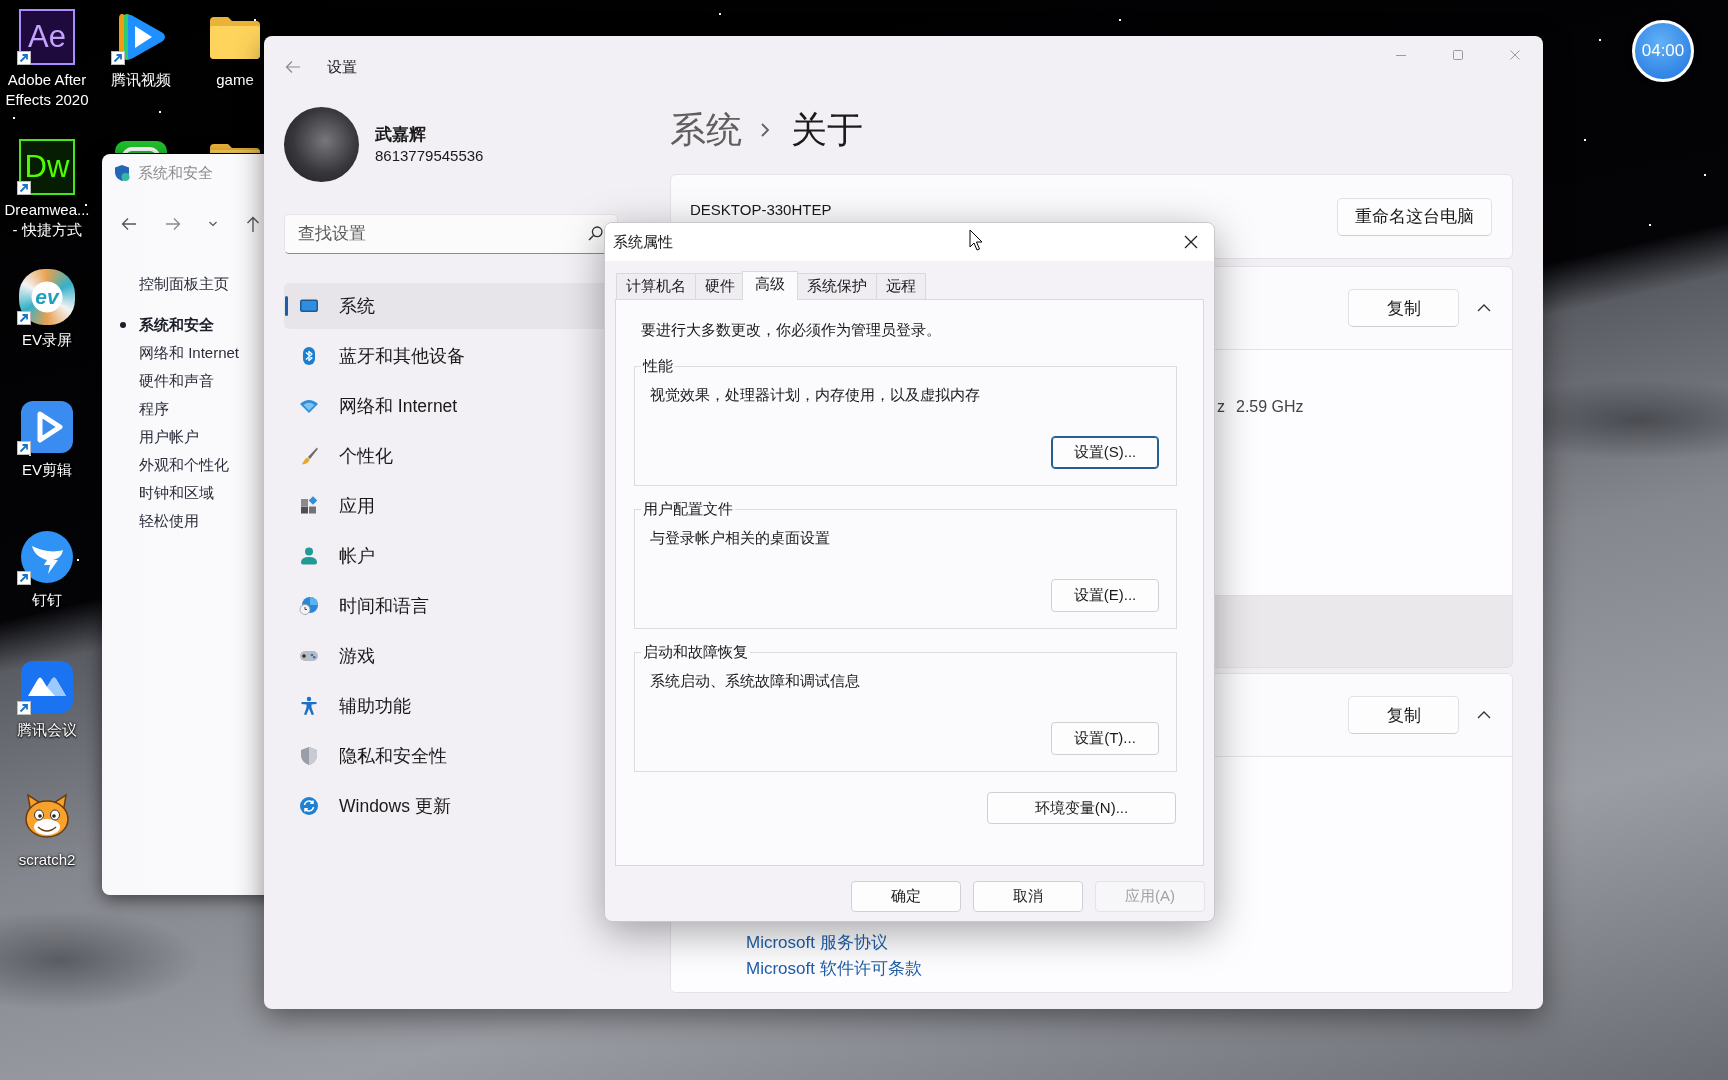 Image resolution: width=1728 pixels, height=1080 pixels. What do you see at coordinates (142, 409) in the screenshot?
I see `category-link: 程序` at bounding box center [142, 409].